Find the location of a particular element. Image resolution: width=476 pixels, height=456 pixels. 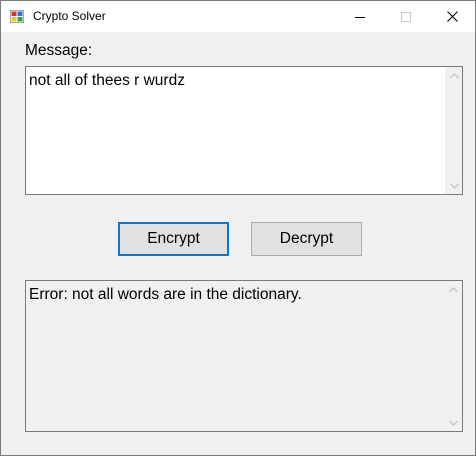

decrypt-button: Decrypt is located at coordinates (306, 239).